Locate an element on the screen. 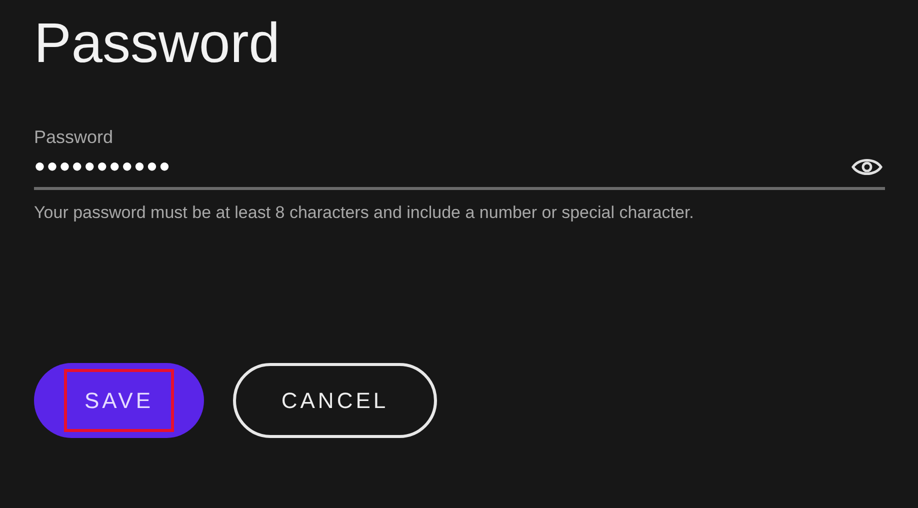 This screenshot has width=918, height=508. password-field: ●●●●●●●●●●● is located at coordinates (442, 167).